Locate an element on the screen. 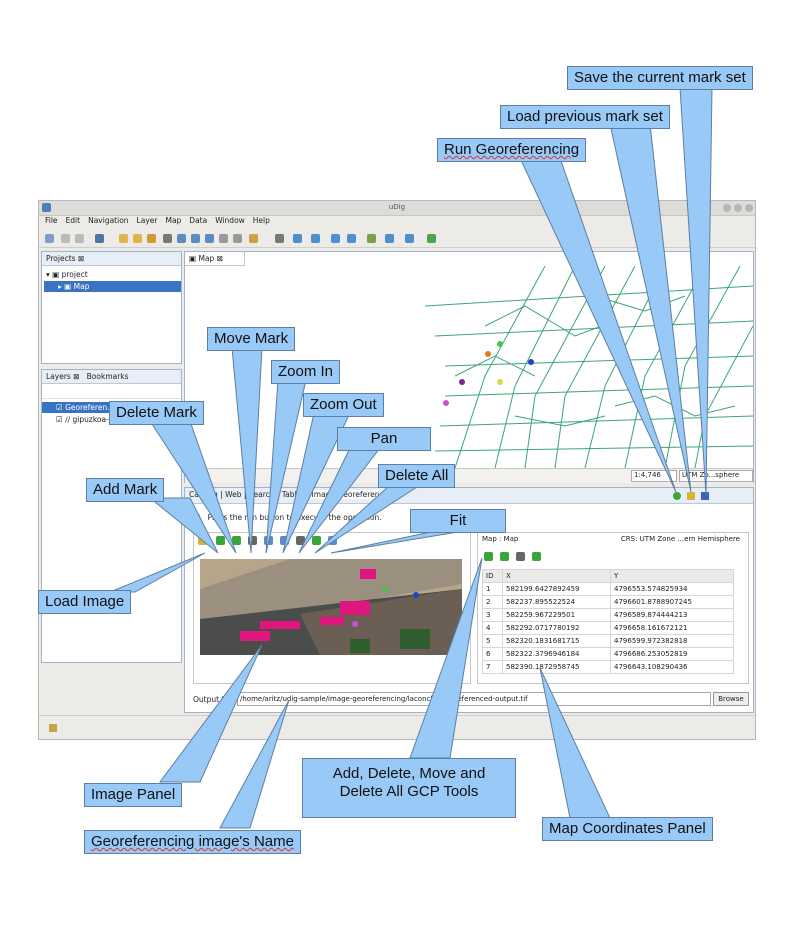  callout-image-name: Georeferencing image's Name is located at coordinates (192, 842).